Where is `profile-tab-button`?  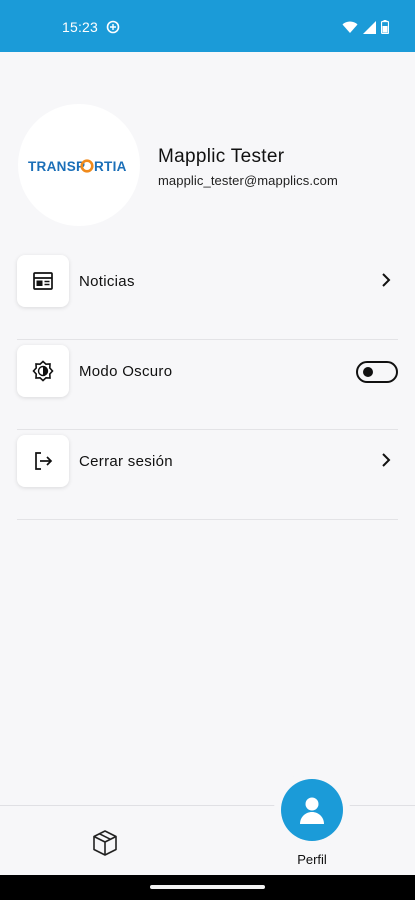 profile-tab-button is located at coordinates (312, 810).